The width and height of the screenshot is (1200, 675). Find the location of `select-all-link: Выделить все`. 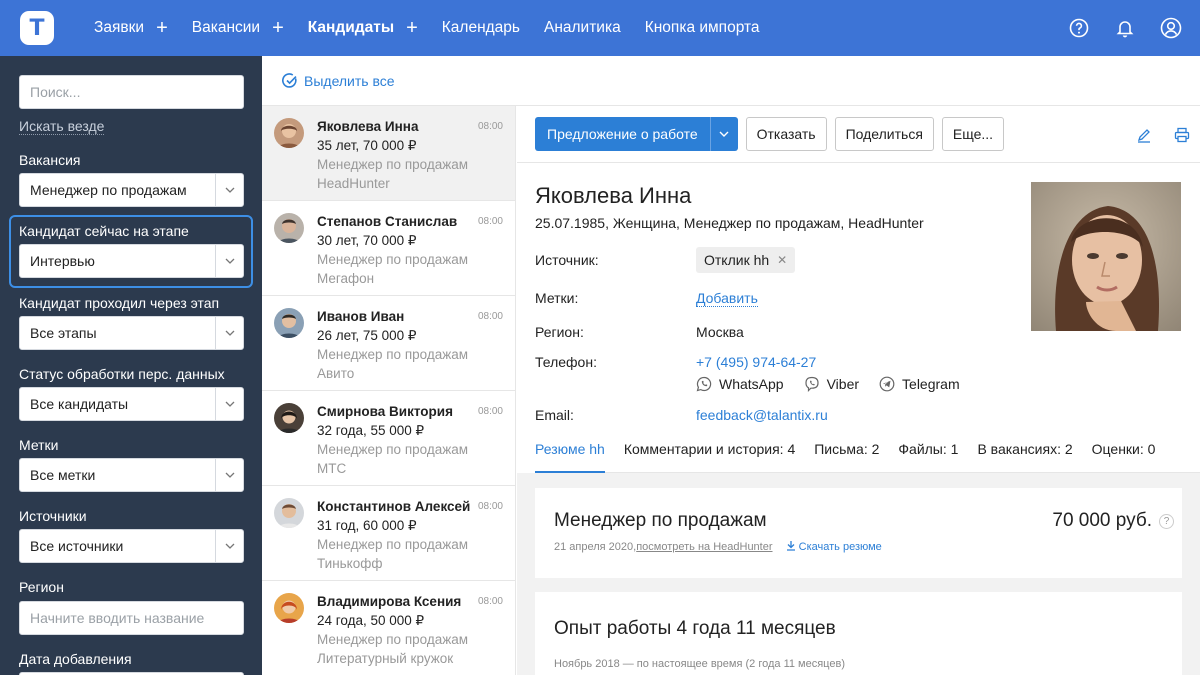

select-all-link: Выделить все is located at coordinates (349, 81).